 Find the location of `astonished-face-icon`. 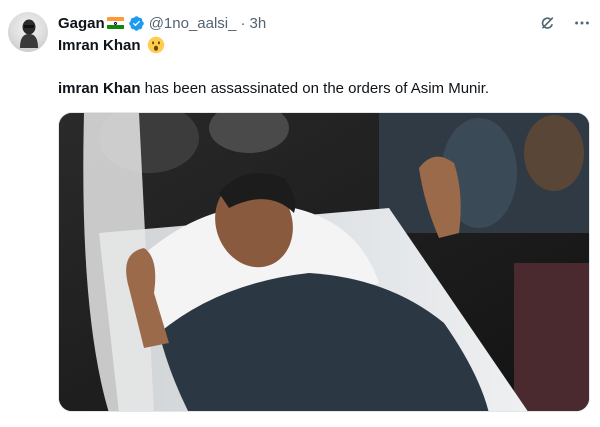

astonished-face-icon is located at coordinates (156, 45).